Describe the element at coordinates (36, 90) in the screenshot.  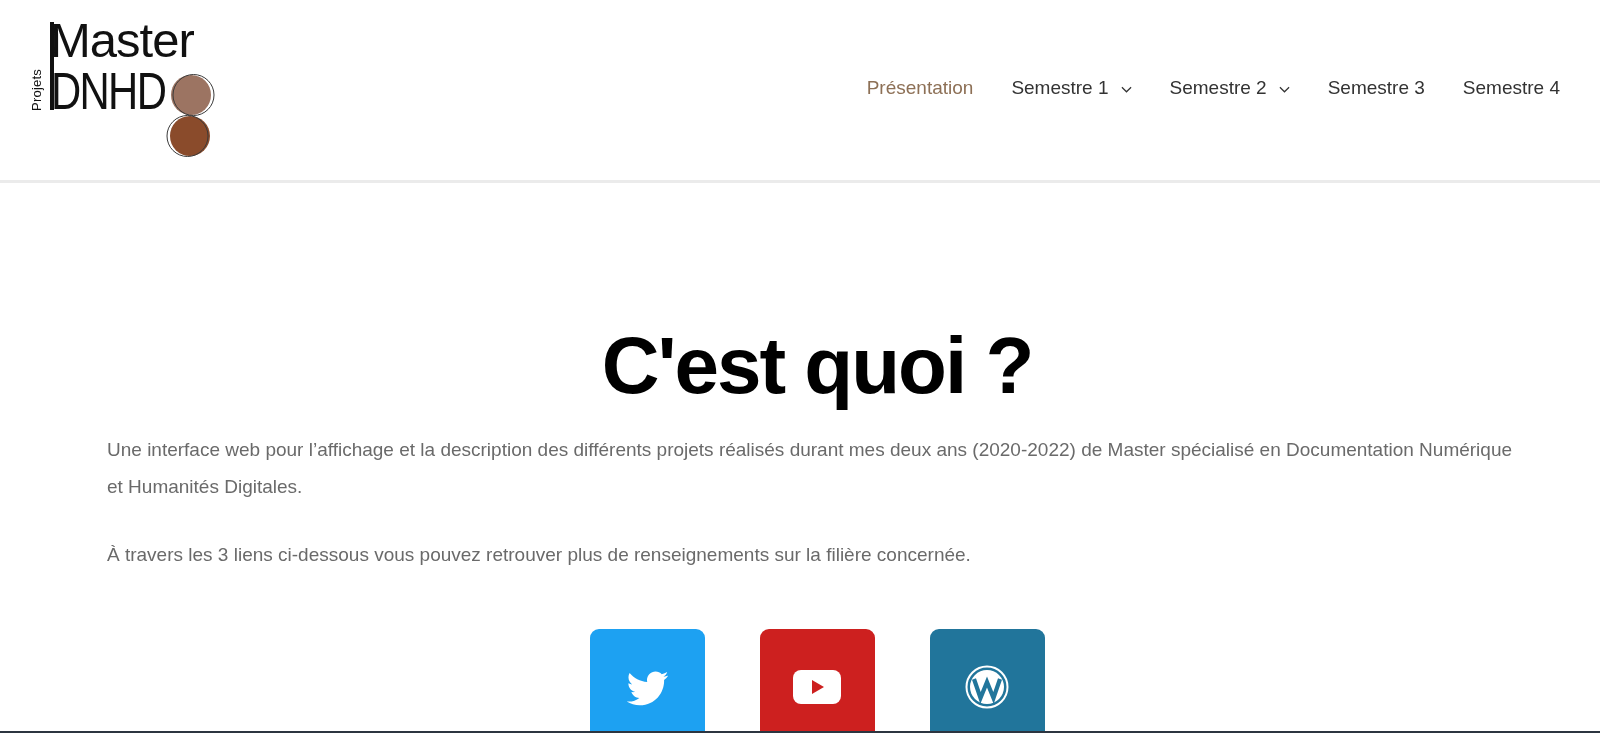
I see `logo-side-text: Projets` at that location.